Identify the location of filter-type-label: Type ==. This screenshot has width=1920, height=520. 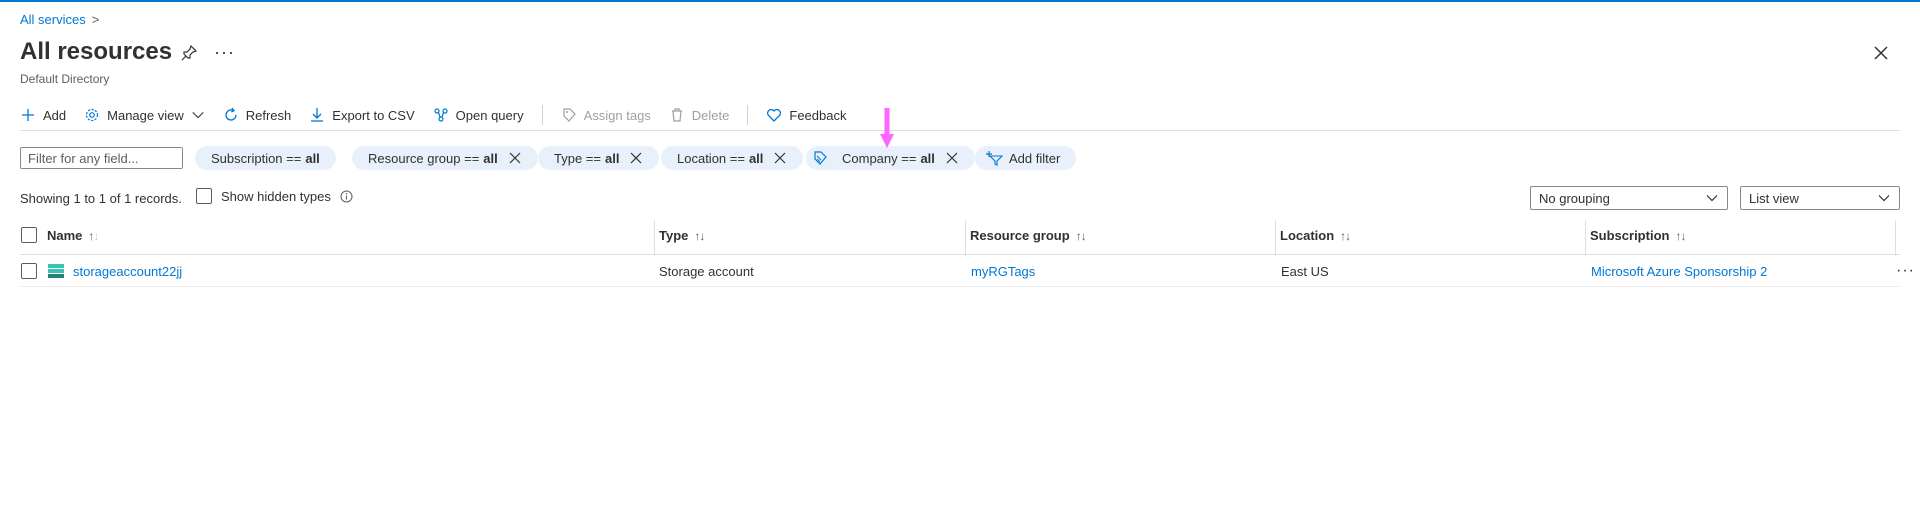
(577, 158).